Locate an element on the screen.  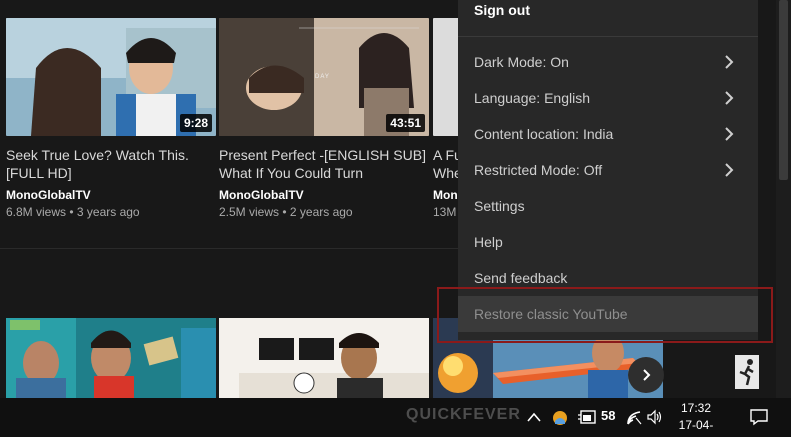
highlight-box is located at coordinates (605, 315).